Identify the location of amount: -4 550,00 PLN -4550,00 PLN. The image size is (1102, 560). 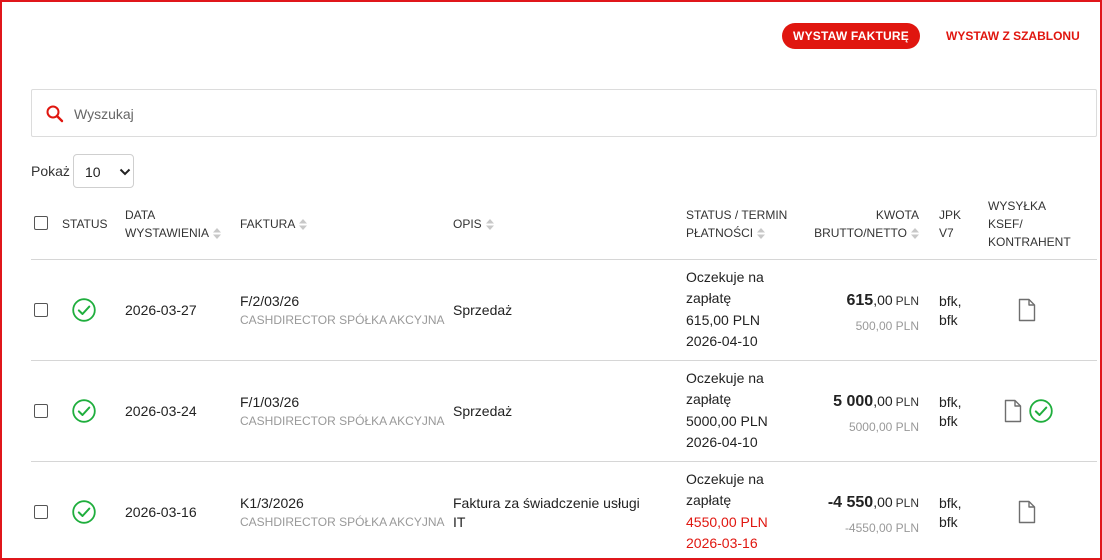
(850, 514).